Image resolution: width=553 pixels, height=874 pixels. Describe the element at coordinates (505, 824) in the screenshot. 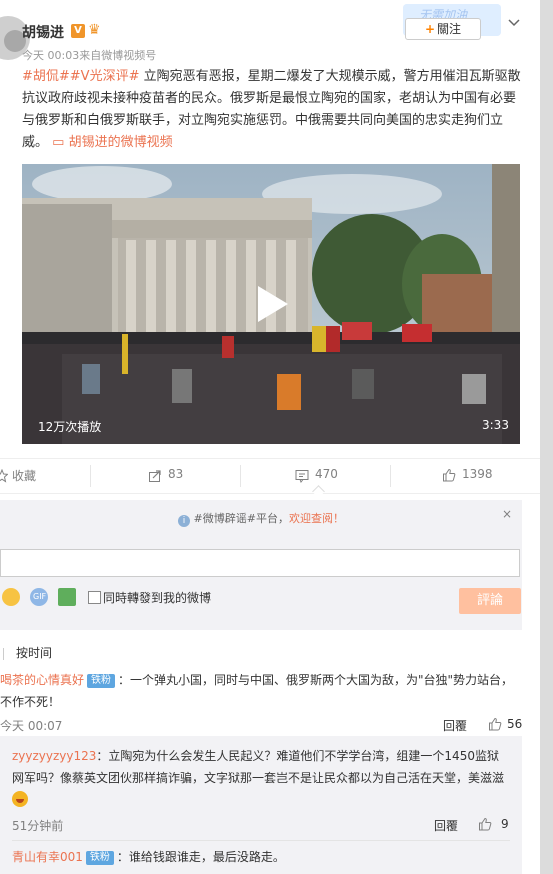

I see `reply-like-count: 9` at that location.